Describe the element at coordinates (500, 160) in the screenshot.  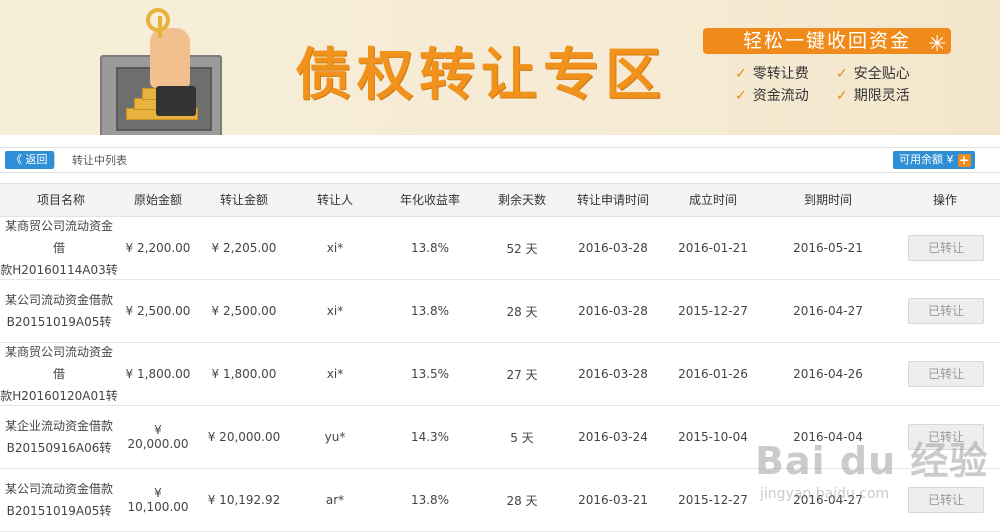
I see `list-toolbar: 《 返回 转让中列表 可用余额 ¥ +` at that location.